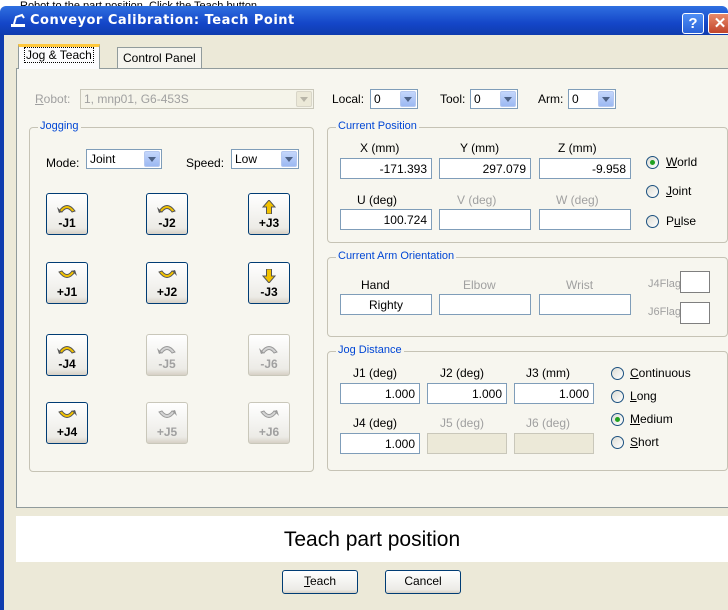 This screenshot has height=610, width=728. I want to click on jog-minus-j1-button: -J1, so click(67, 214).